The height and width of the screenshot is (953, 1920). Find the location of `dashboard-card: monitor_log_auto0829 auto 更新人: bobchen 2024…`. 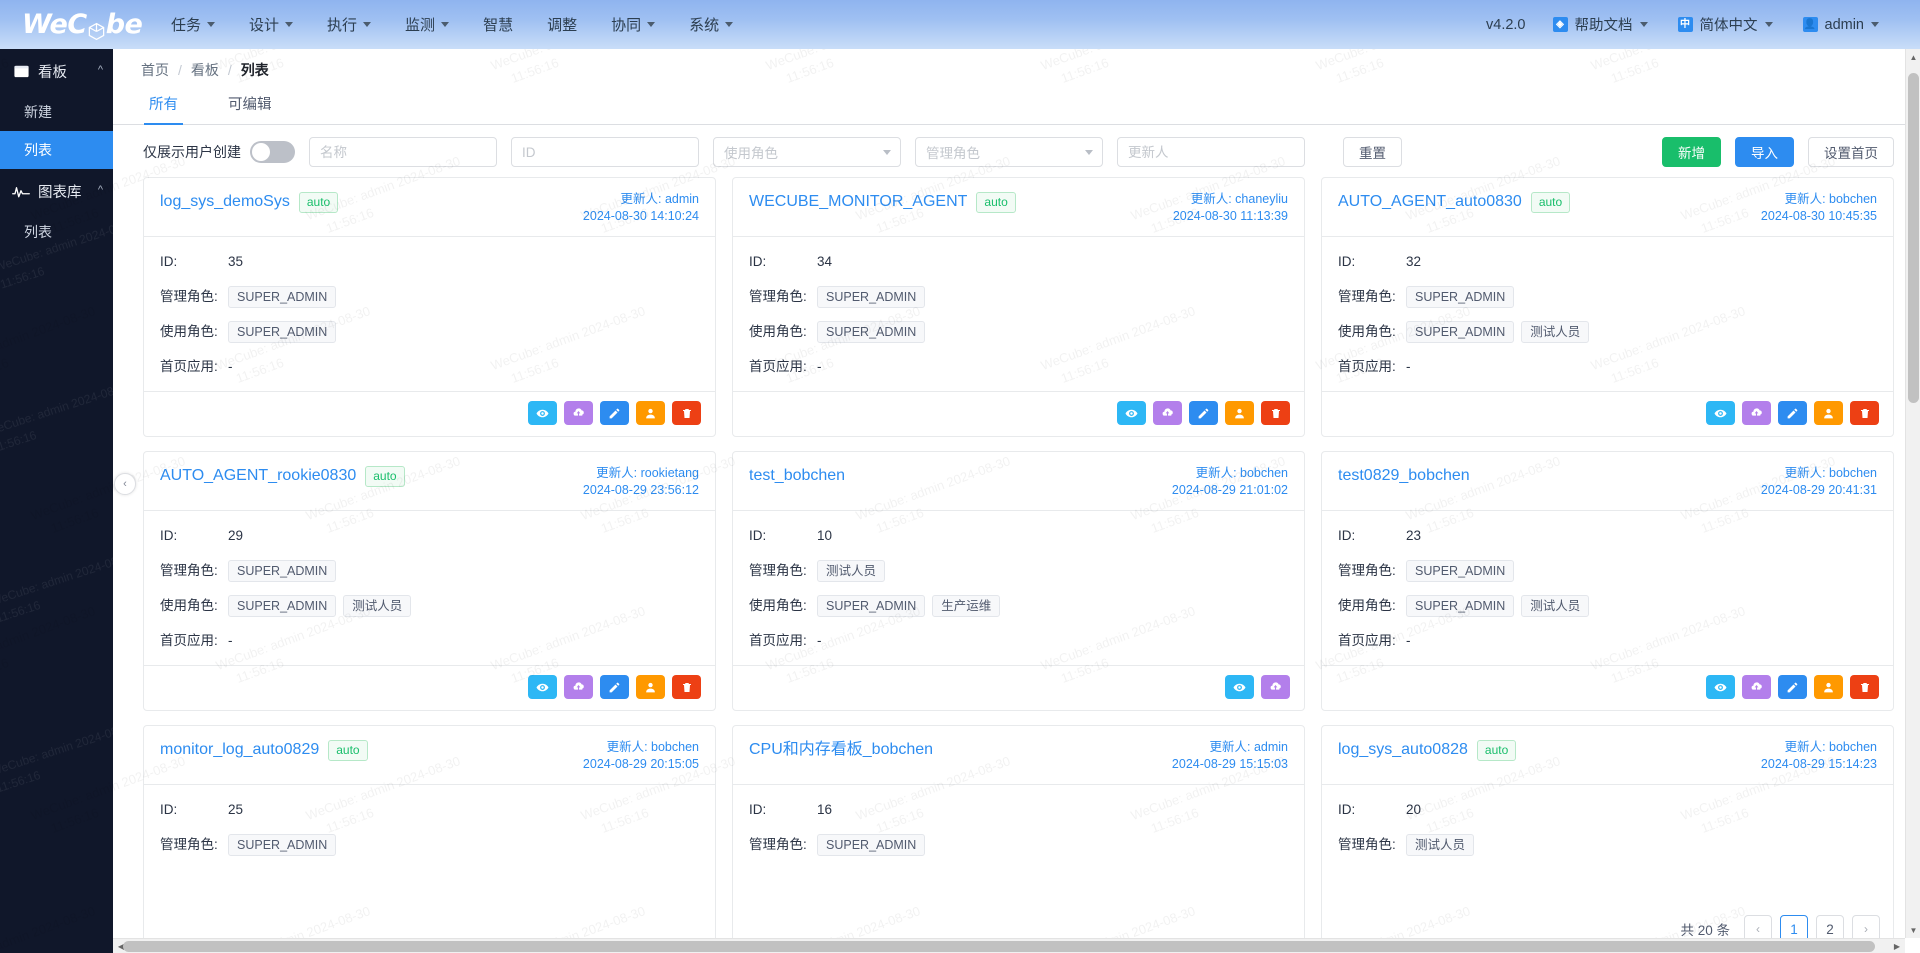

dashboard-card: monitor_log_auto0829 auto 更新人: bobchen 2024… is located at coordinates (429, 839).